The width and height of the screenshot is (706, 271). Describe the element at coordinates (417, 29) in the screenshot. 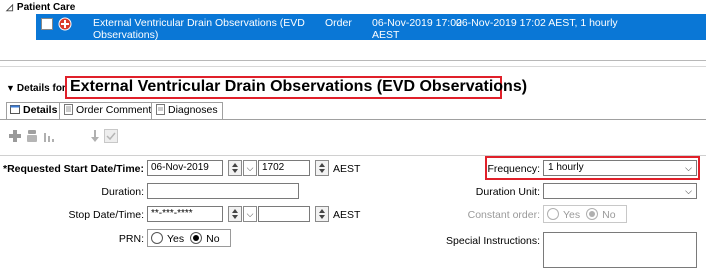

I see `order-start: 06-Nov-2019 17:02 AEST` at that location.